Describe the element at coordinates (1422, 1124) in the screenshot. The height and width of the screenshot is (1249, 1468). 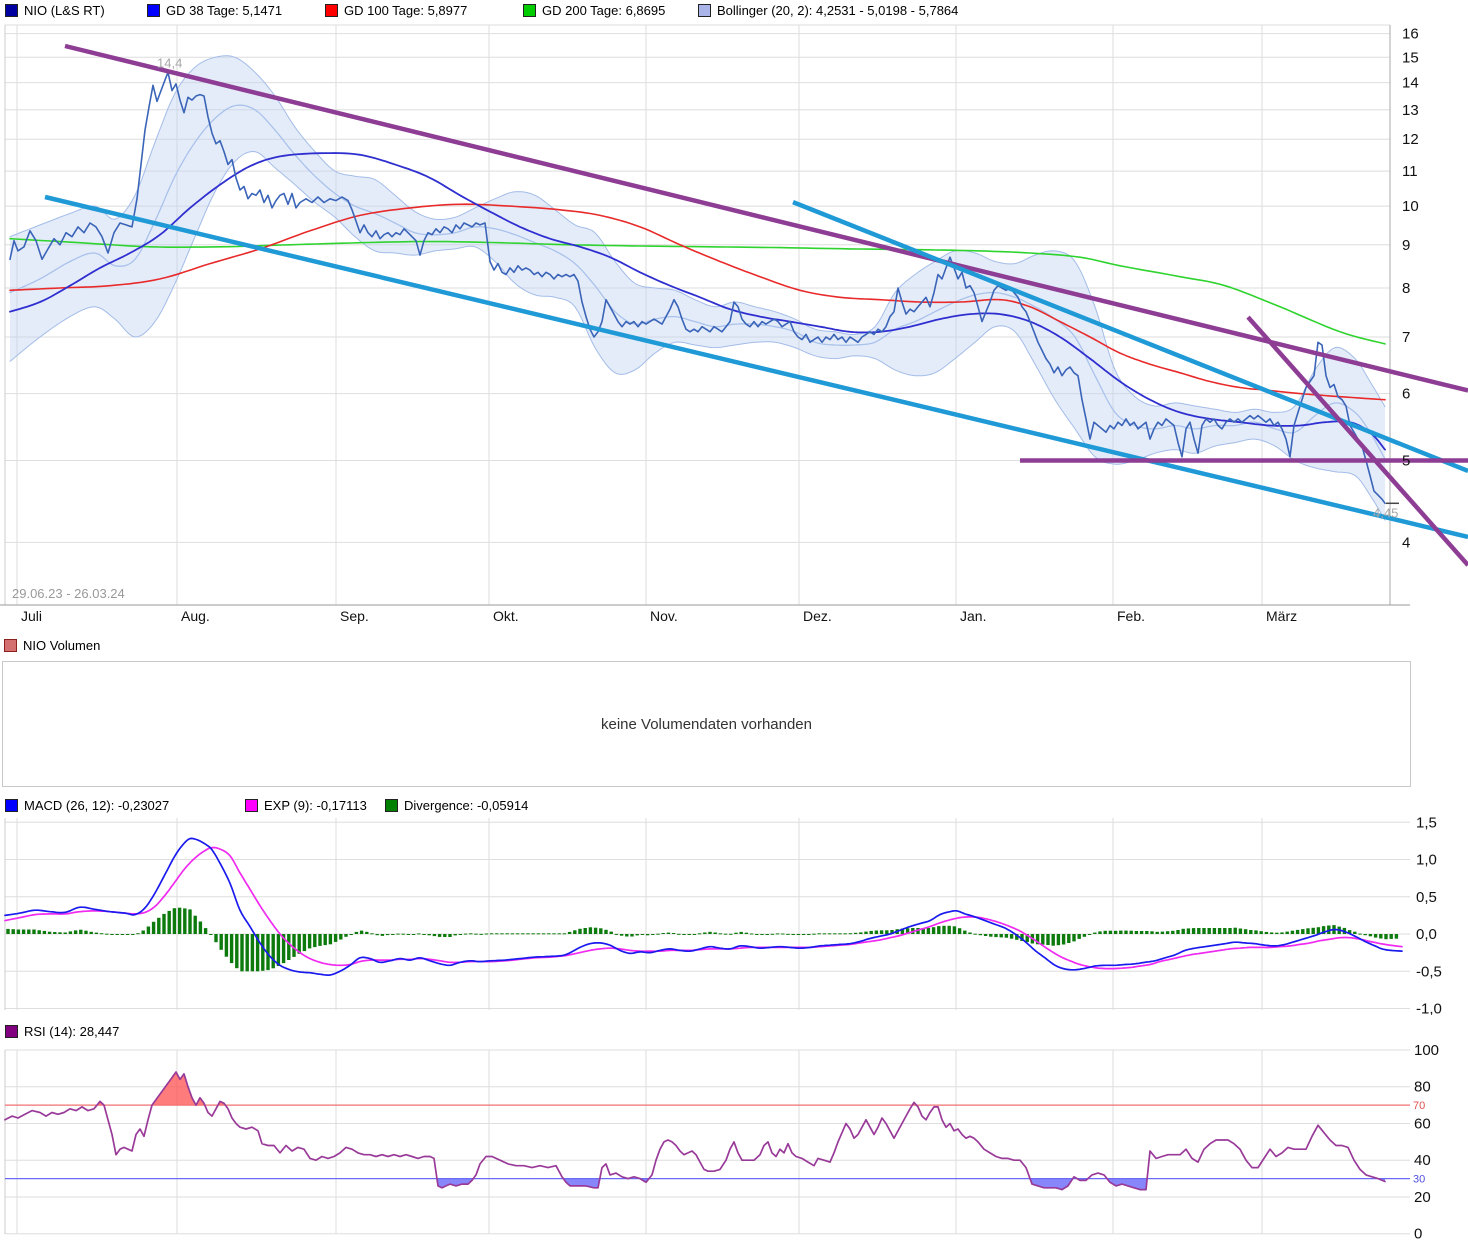
I see `svg-text: 60` at that location.